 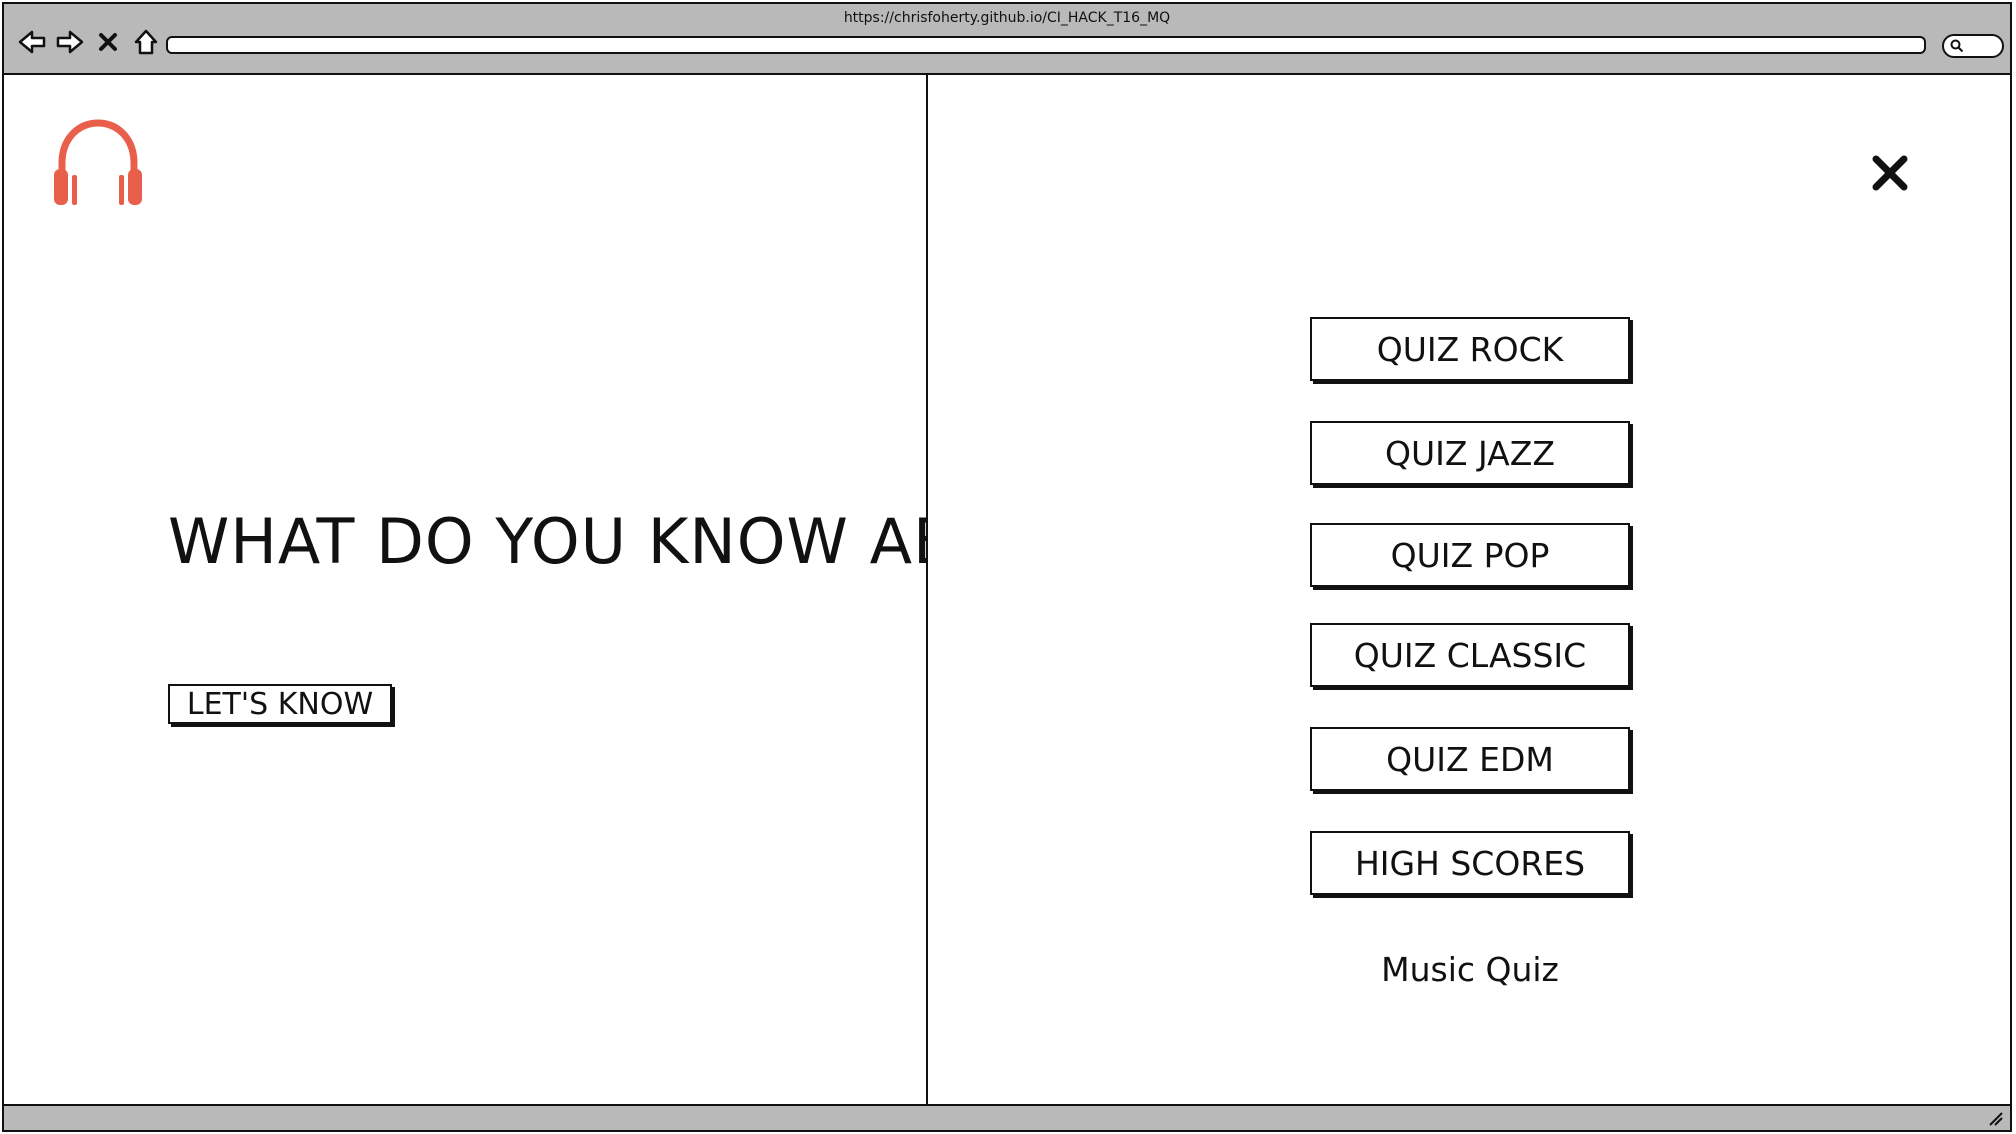 I want to click on close-menu-button, so click(x=1890, y=173).